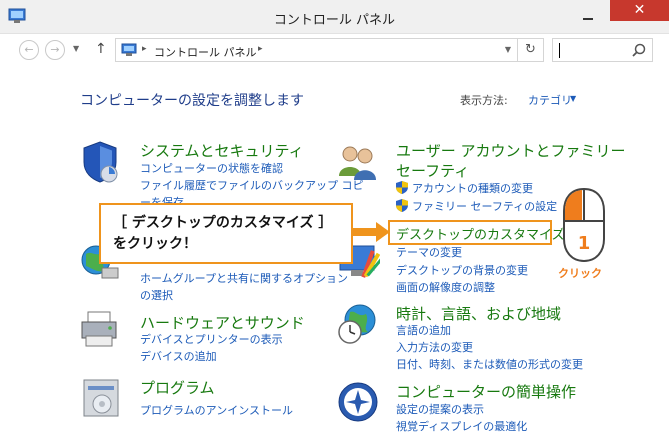  I want to click on control-panel-icon, so click(129, 49).